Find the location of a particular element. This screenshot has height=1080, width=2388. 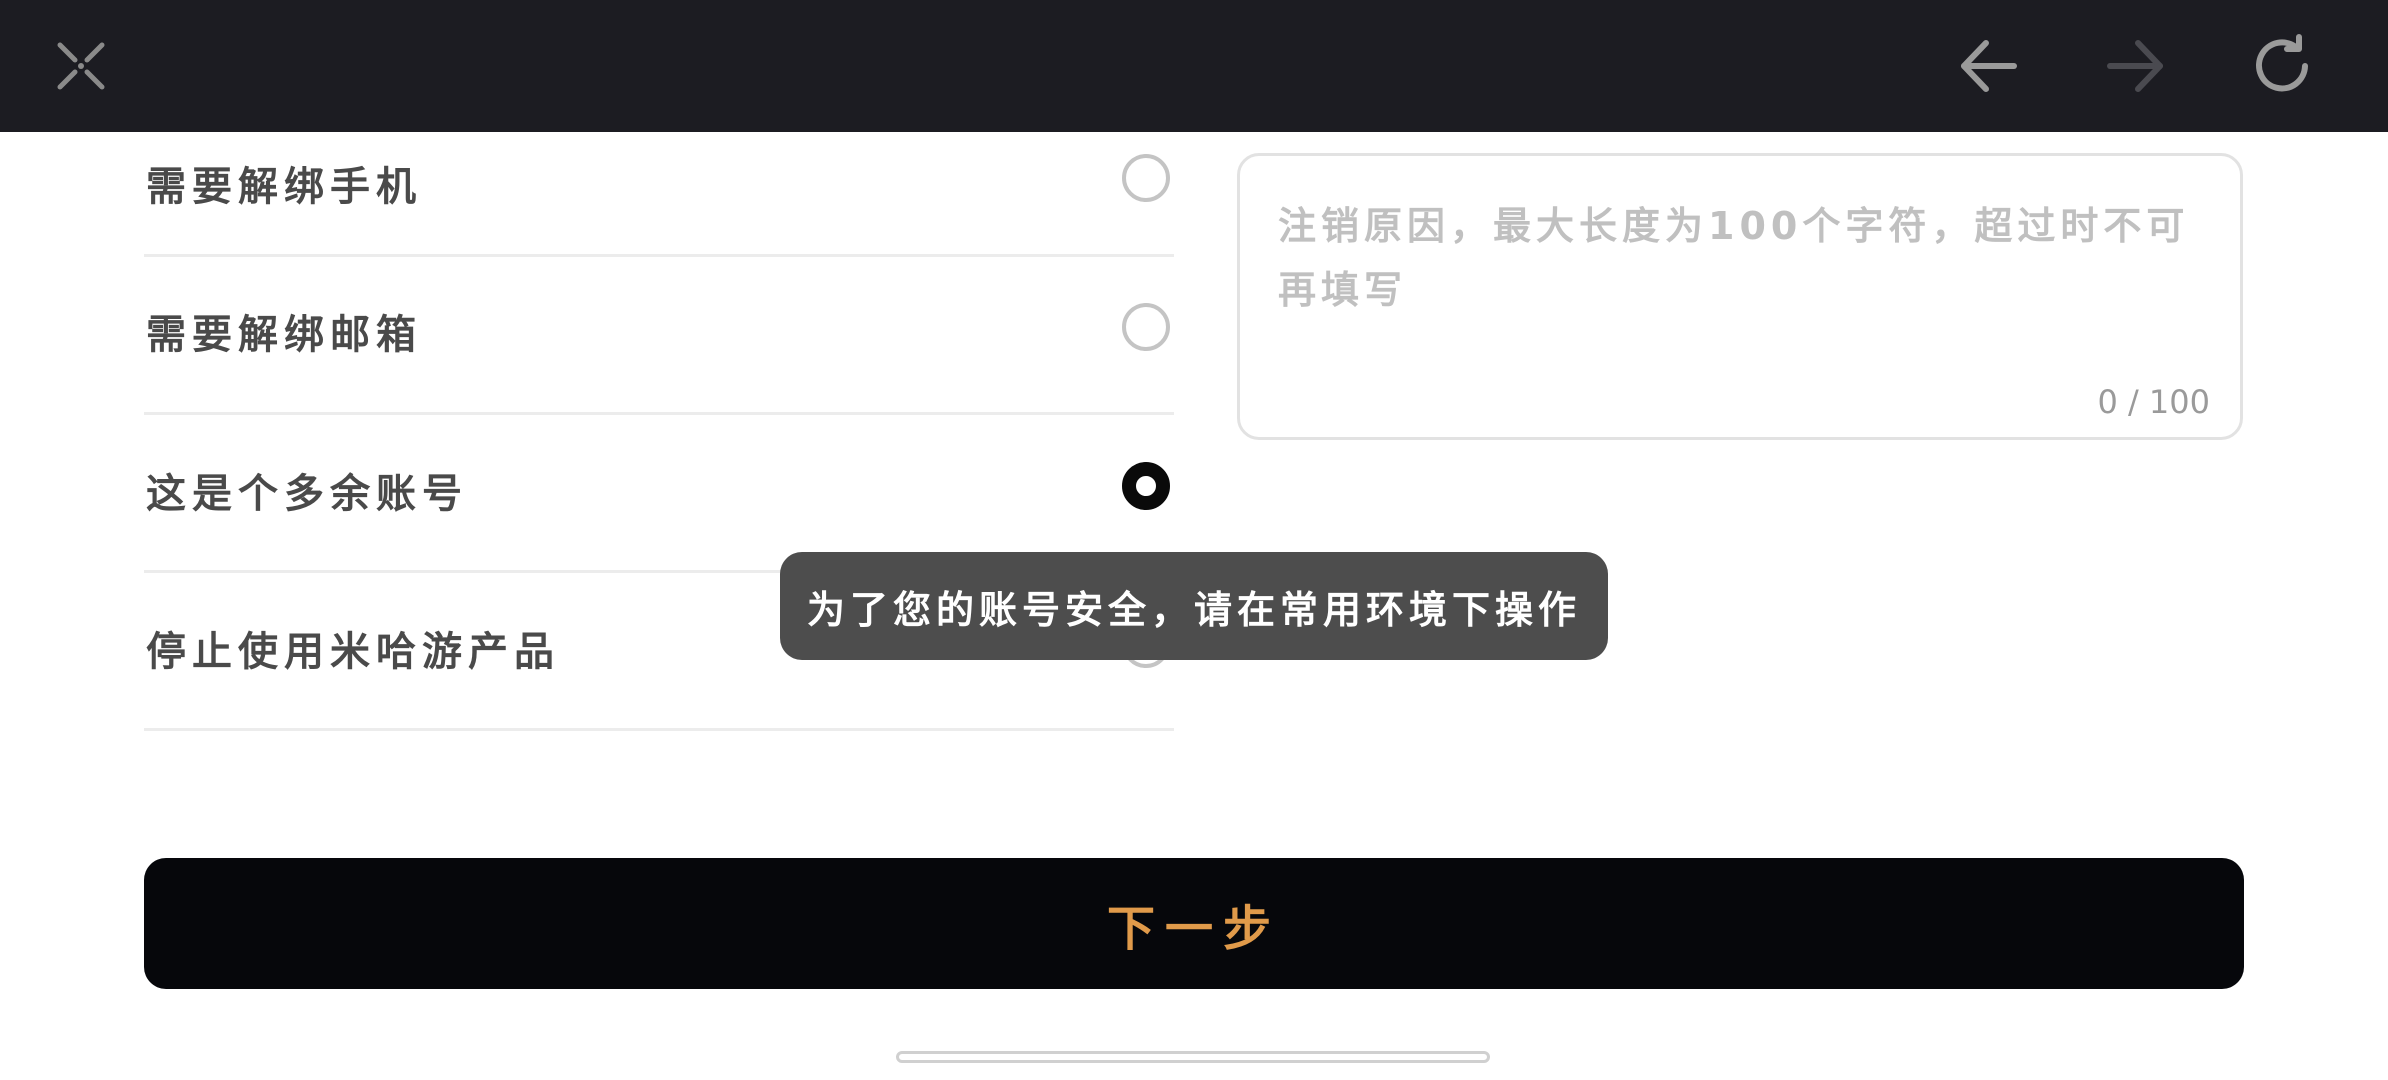

option-label: 需要解绑邮箱 is located at coordinates (284, 335).